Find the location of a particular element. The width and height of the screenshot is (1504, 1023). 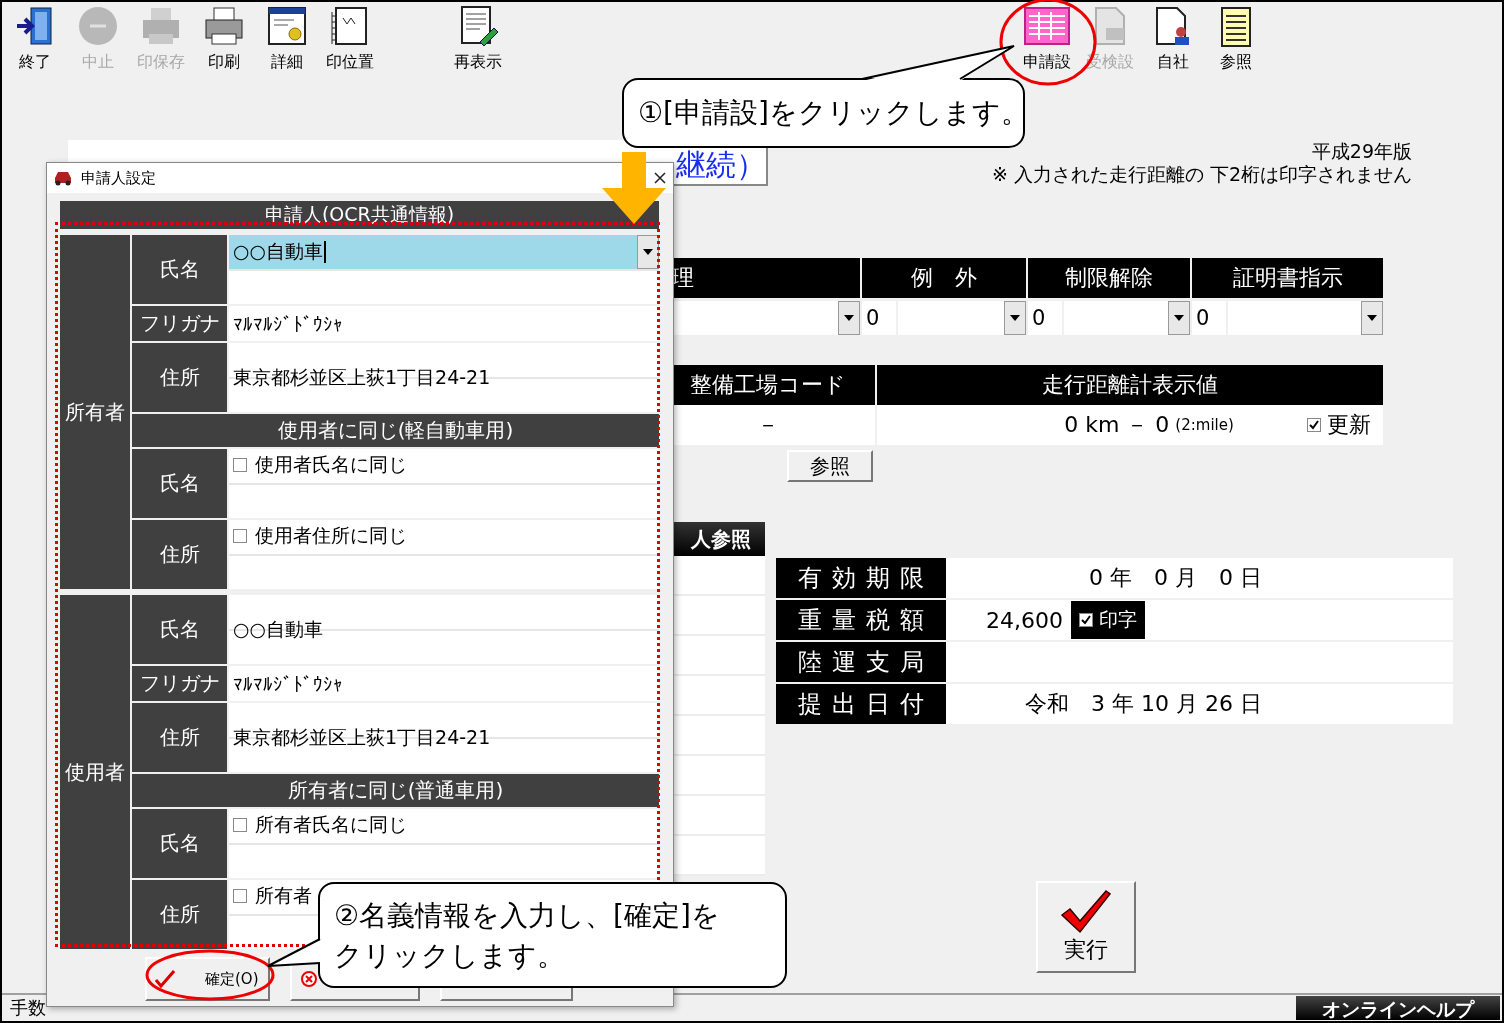

toolbar-button: 再表示 is located at coordinates (477, 37).